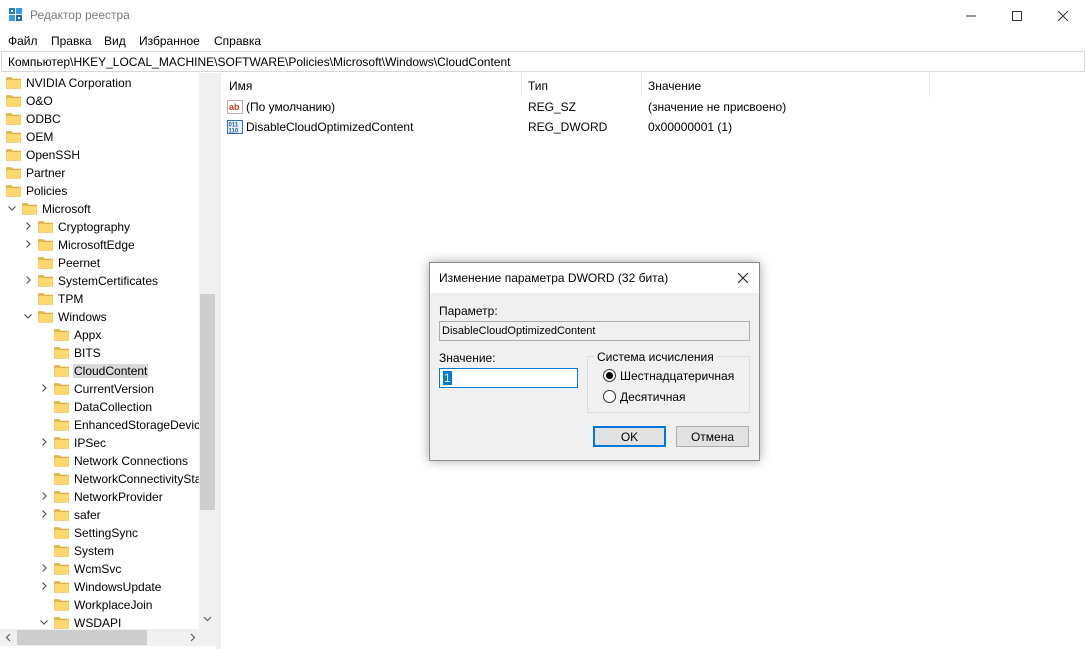 Image resolution: width=1086 pixels, height=649 pixels. What do you see at coordinates (653, 397) in the screenshot?
I see `radio-decimal-label: Десятичная` at bounding box center [653, 397].